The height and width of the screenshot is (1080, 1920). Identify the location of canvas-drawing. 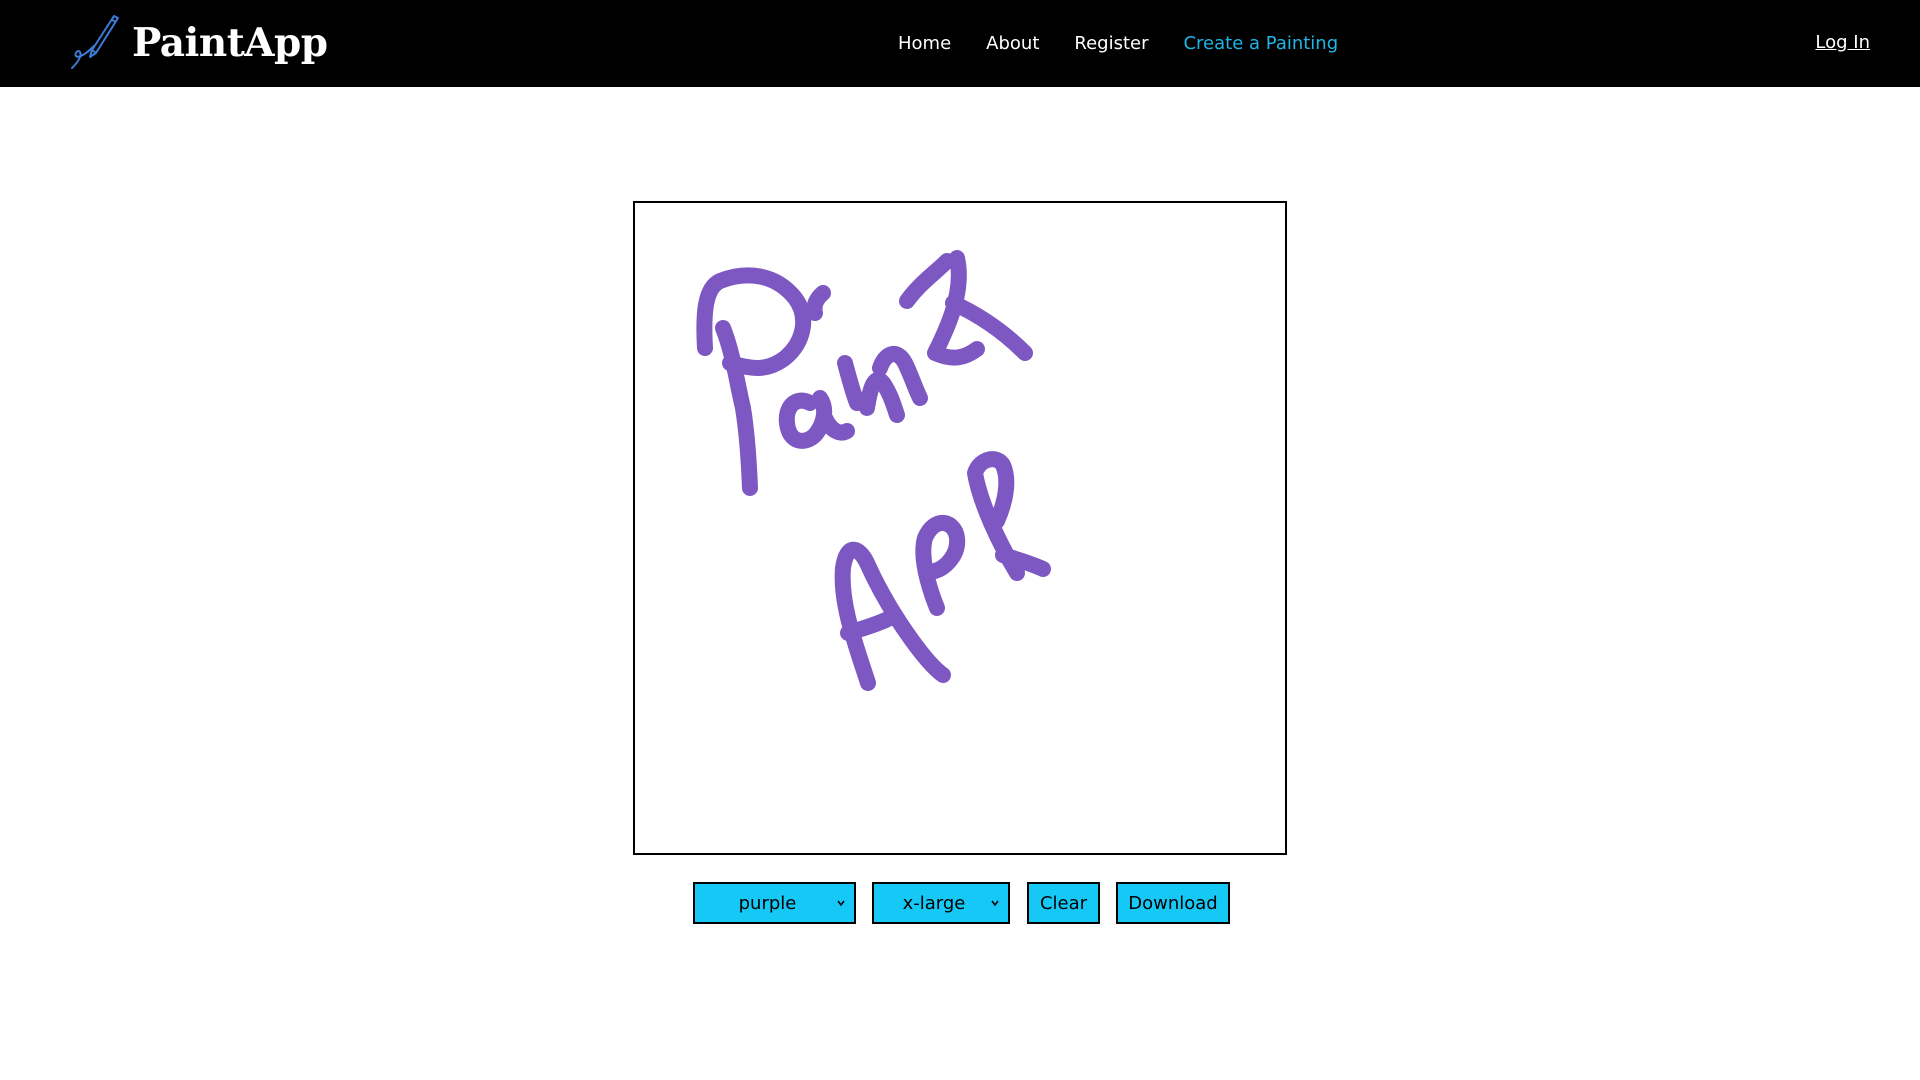
(873, 470).